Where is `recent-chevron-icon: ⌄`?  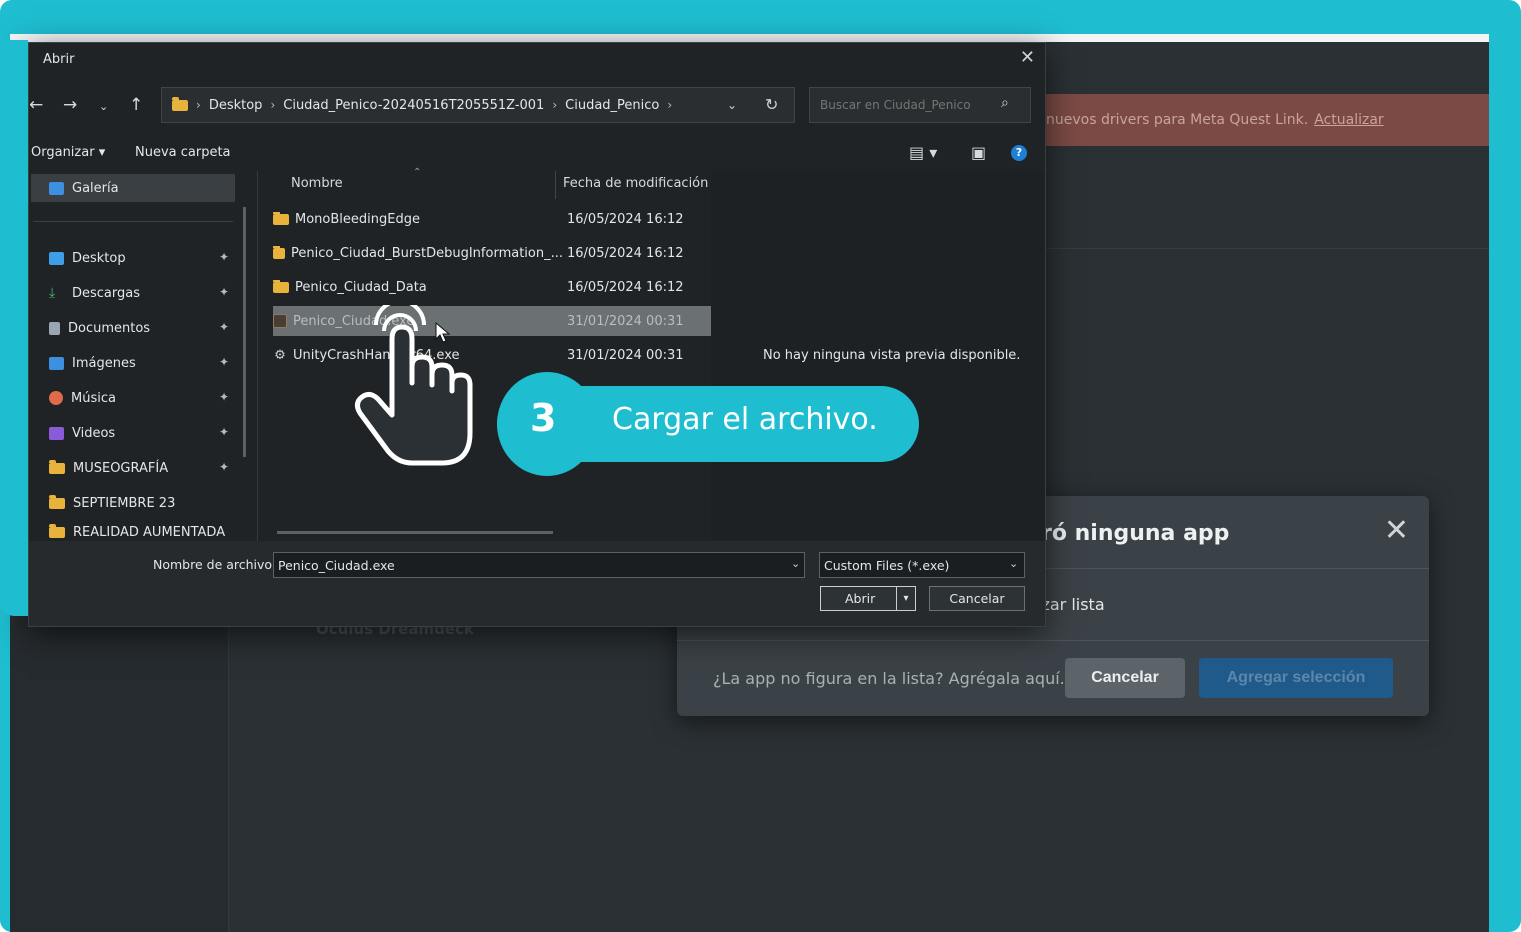 recent-chevron-icon: ⌄ is located at coordinates (103, 106).